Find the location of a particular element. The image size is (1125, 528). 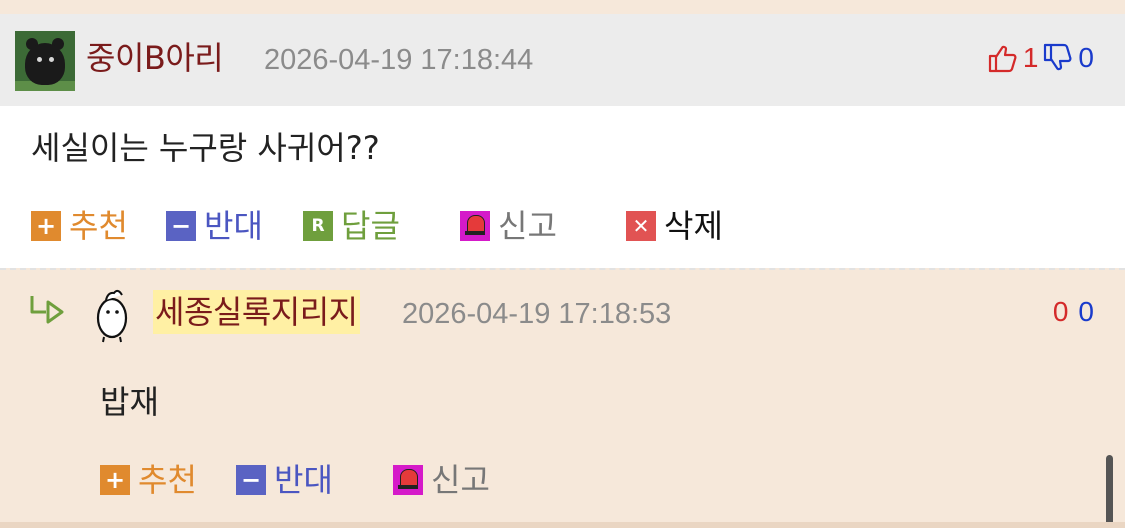

reply-label: 답글 is located at coordinates (370, 226).